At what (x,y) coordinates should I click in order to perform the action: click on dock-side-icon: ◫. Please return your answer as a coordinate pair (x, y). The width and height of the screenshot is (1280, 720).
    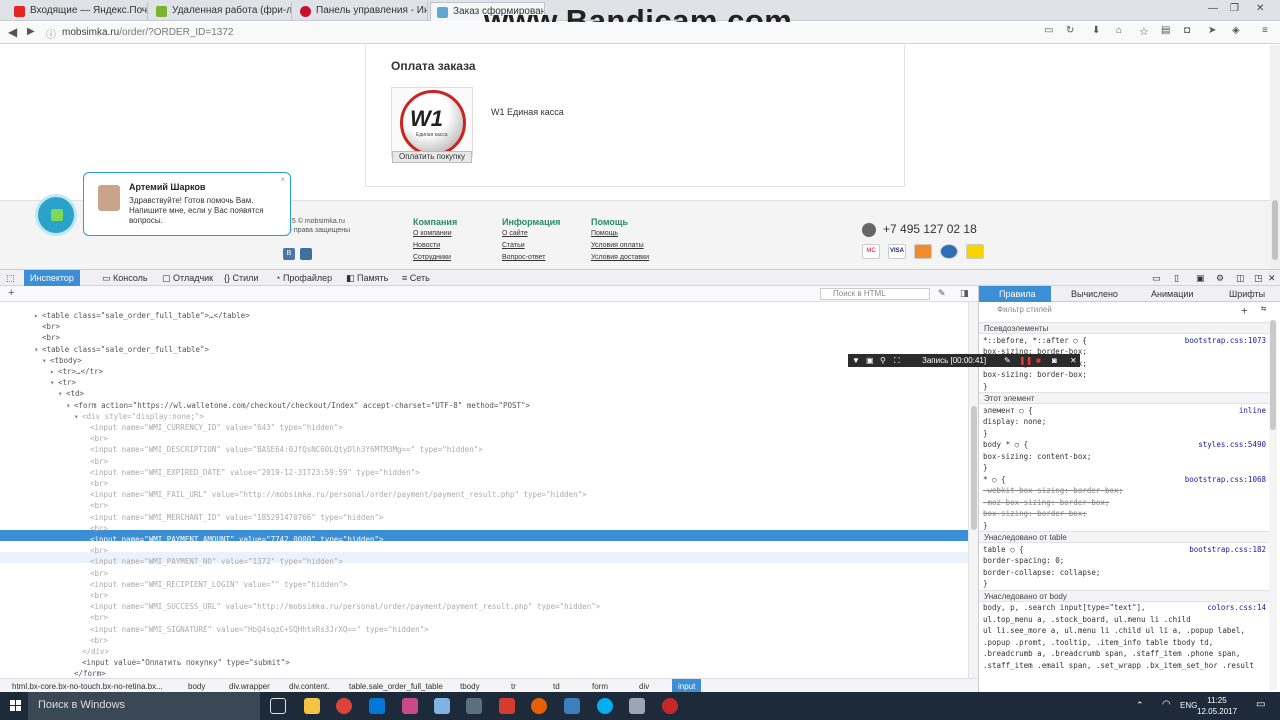
    Looking at the image, I should click on (1240, 278).